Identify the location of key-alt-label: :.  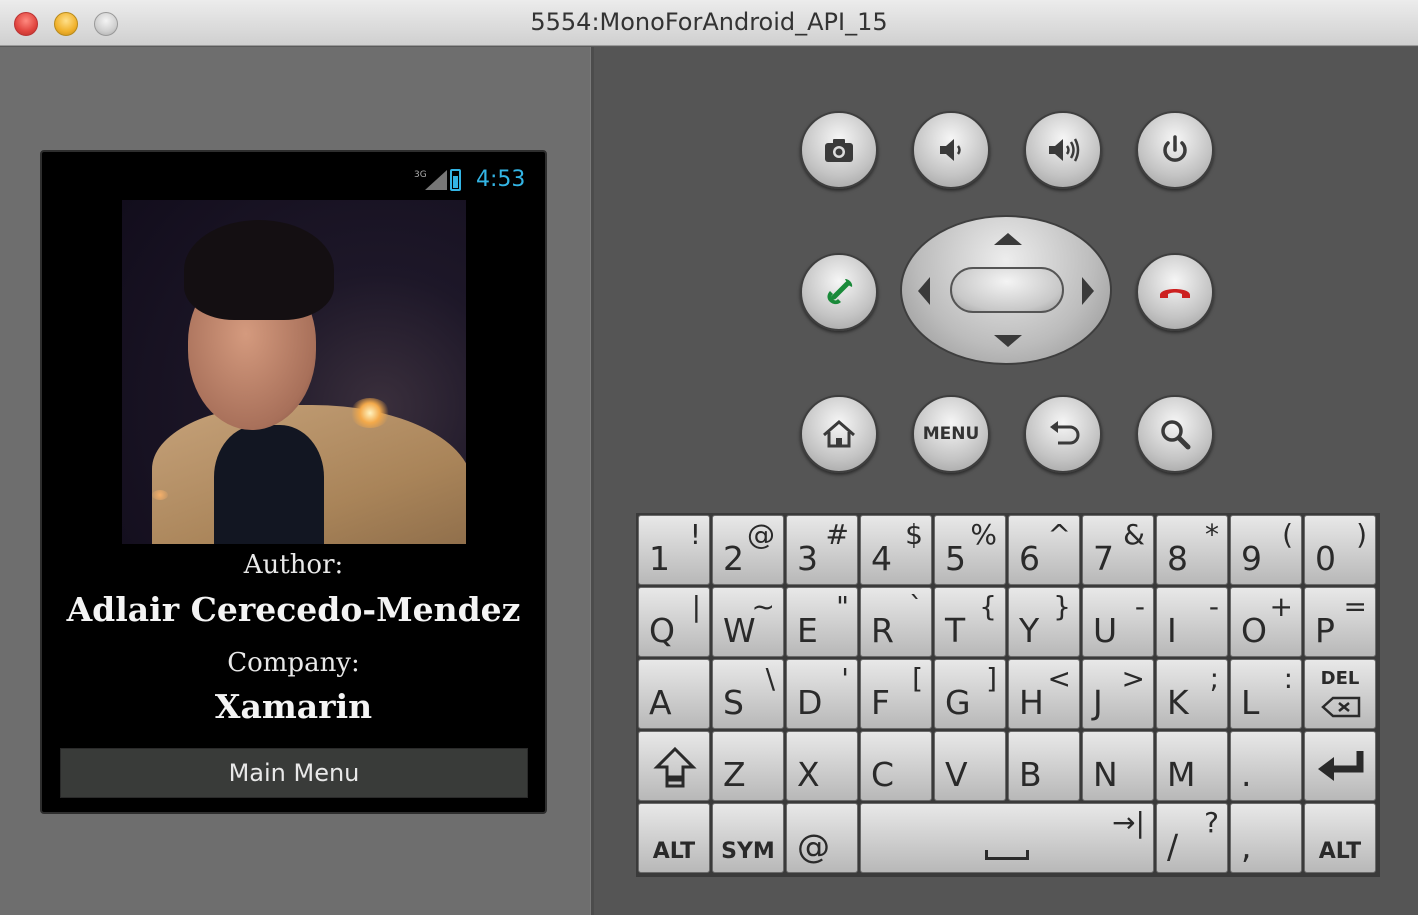
(1288, 678).